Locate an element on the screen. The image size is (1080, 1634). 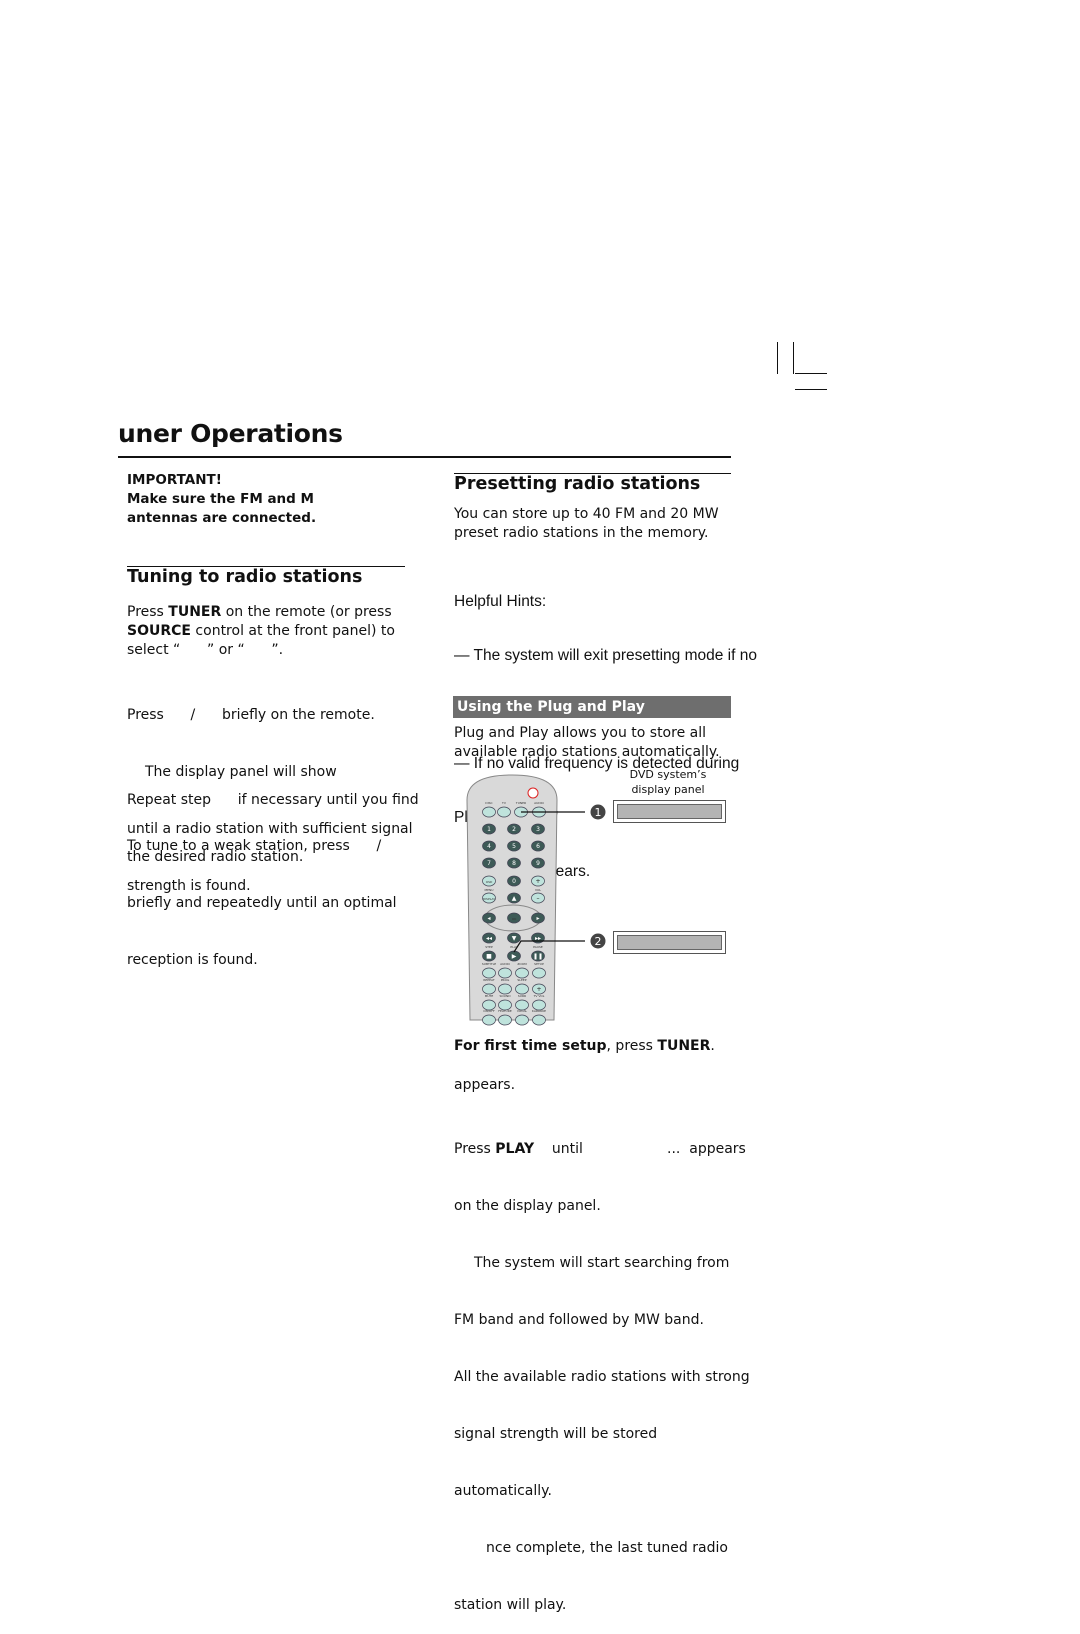
remote-label: TUNER is located at coordinates (520, 803).